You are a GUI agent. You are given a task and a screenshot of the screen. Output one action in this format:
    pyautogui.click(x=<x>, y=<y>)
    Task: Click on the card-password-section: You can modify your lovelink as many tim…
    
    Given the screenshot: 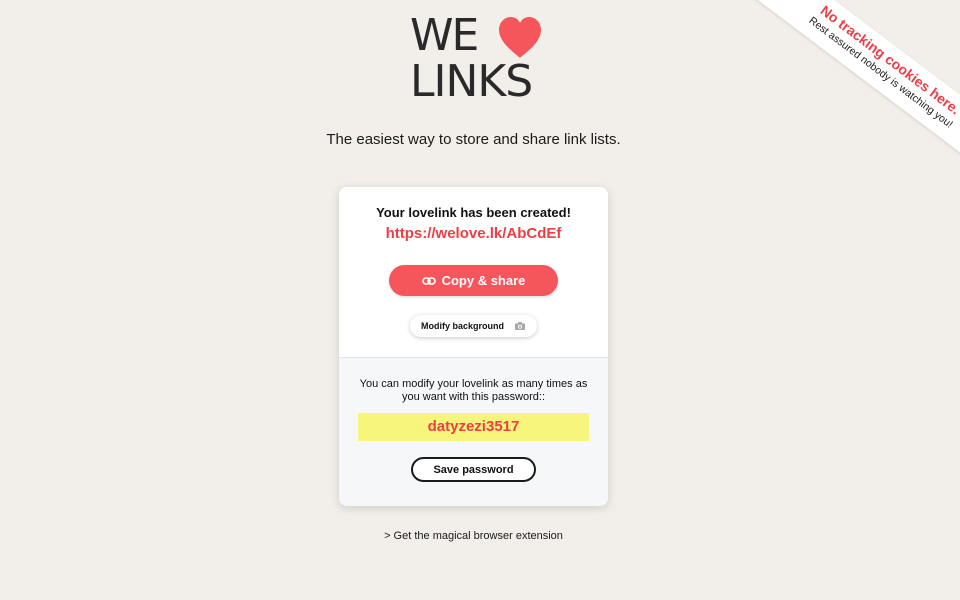 What is the action you would take?
    pyautogui.click(x=473, y=432)
    